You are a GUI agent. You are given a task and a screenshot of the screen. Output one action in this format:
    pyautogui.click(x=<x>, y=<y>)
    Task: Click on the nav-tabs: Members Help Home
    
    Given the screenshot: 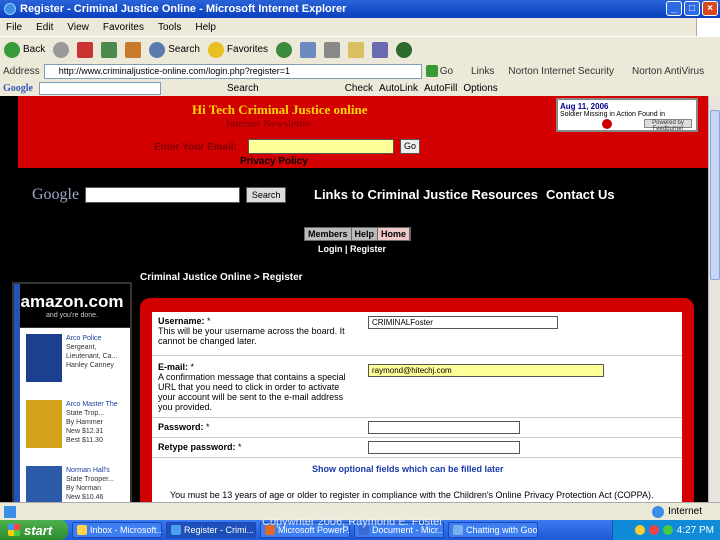 What is the action you would take?
    pyautogui.click(x=358, y=234)
    